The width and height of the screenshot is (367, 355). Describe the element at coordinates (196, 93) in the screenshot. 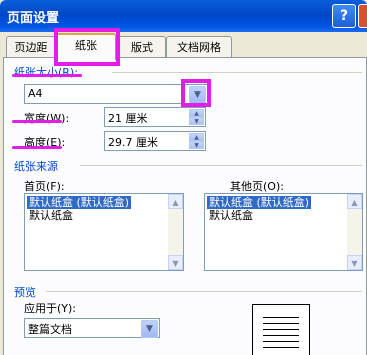

I see `highlight-dropdown-button` at that location.